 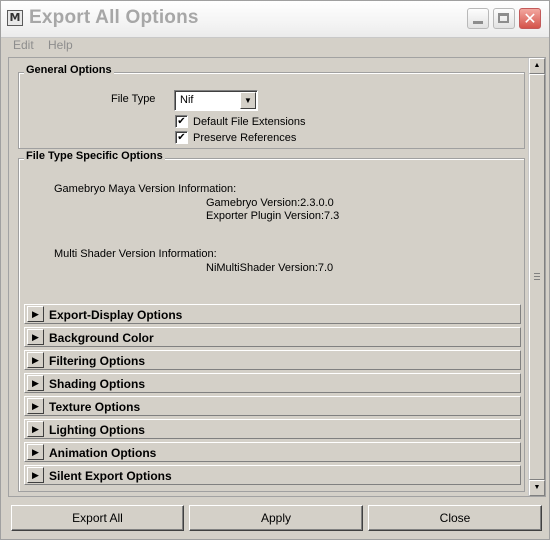 I want to click on chevron-down-icon: ▼, so click(x=248, y=100).